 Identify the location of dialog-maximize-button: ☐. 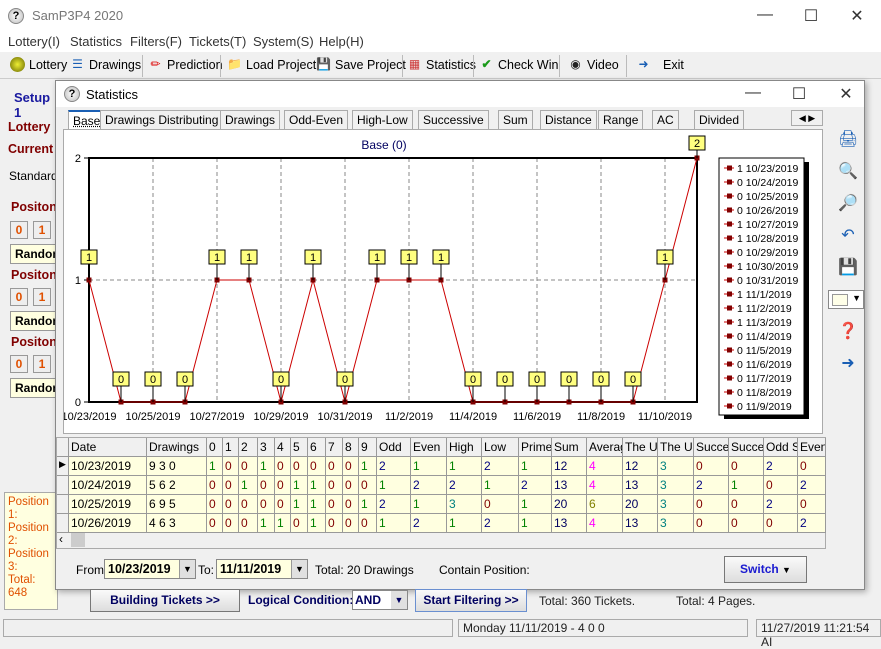
(799, 94).